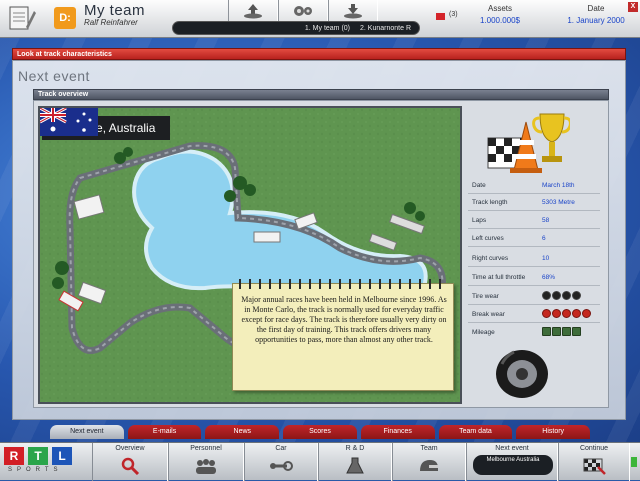 This screenshot has width=640, height=481. Describe the element at coordinates (21, 18) in the screenshot. I see `notepad-icon` at that location.